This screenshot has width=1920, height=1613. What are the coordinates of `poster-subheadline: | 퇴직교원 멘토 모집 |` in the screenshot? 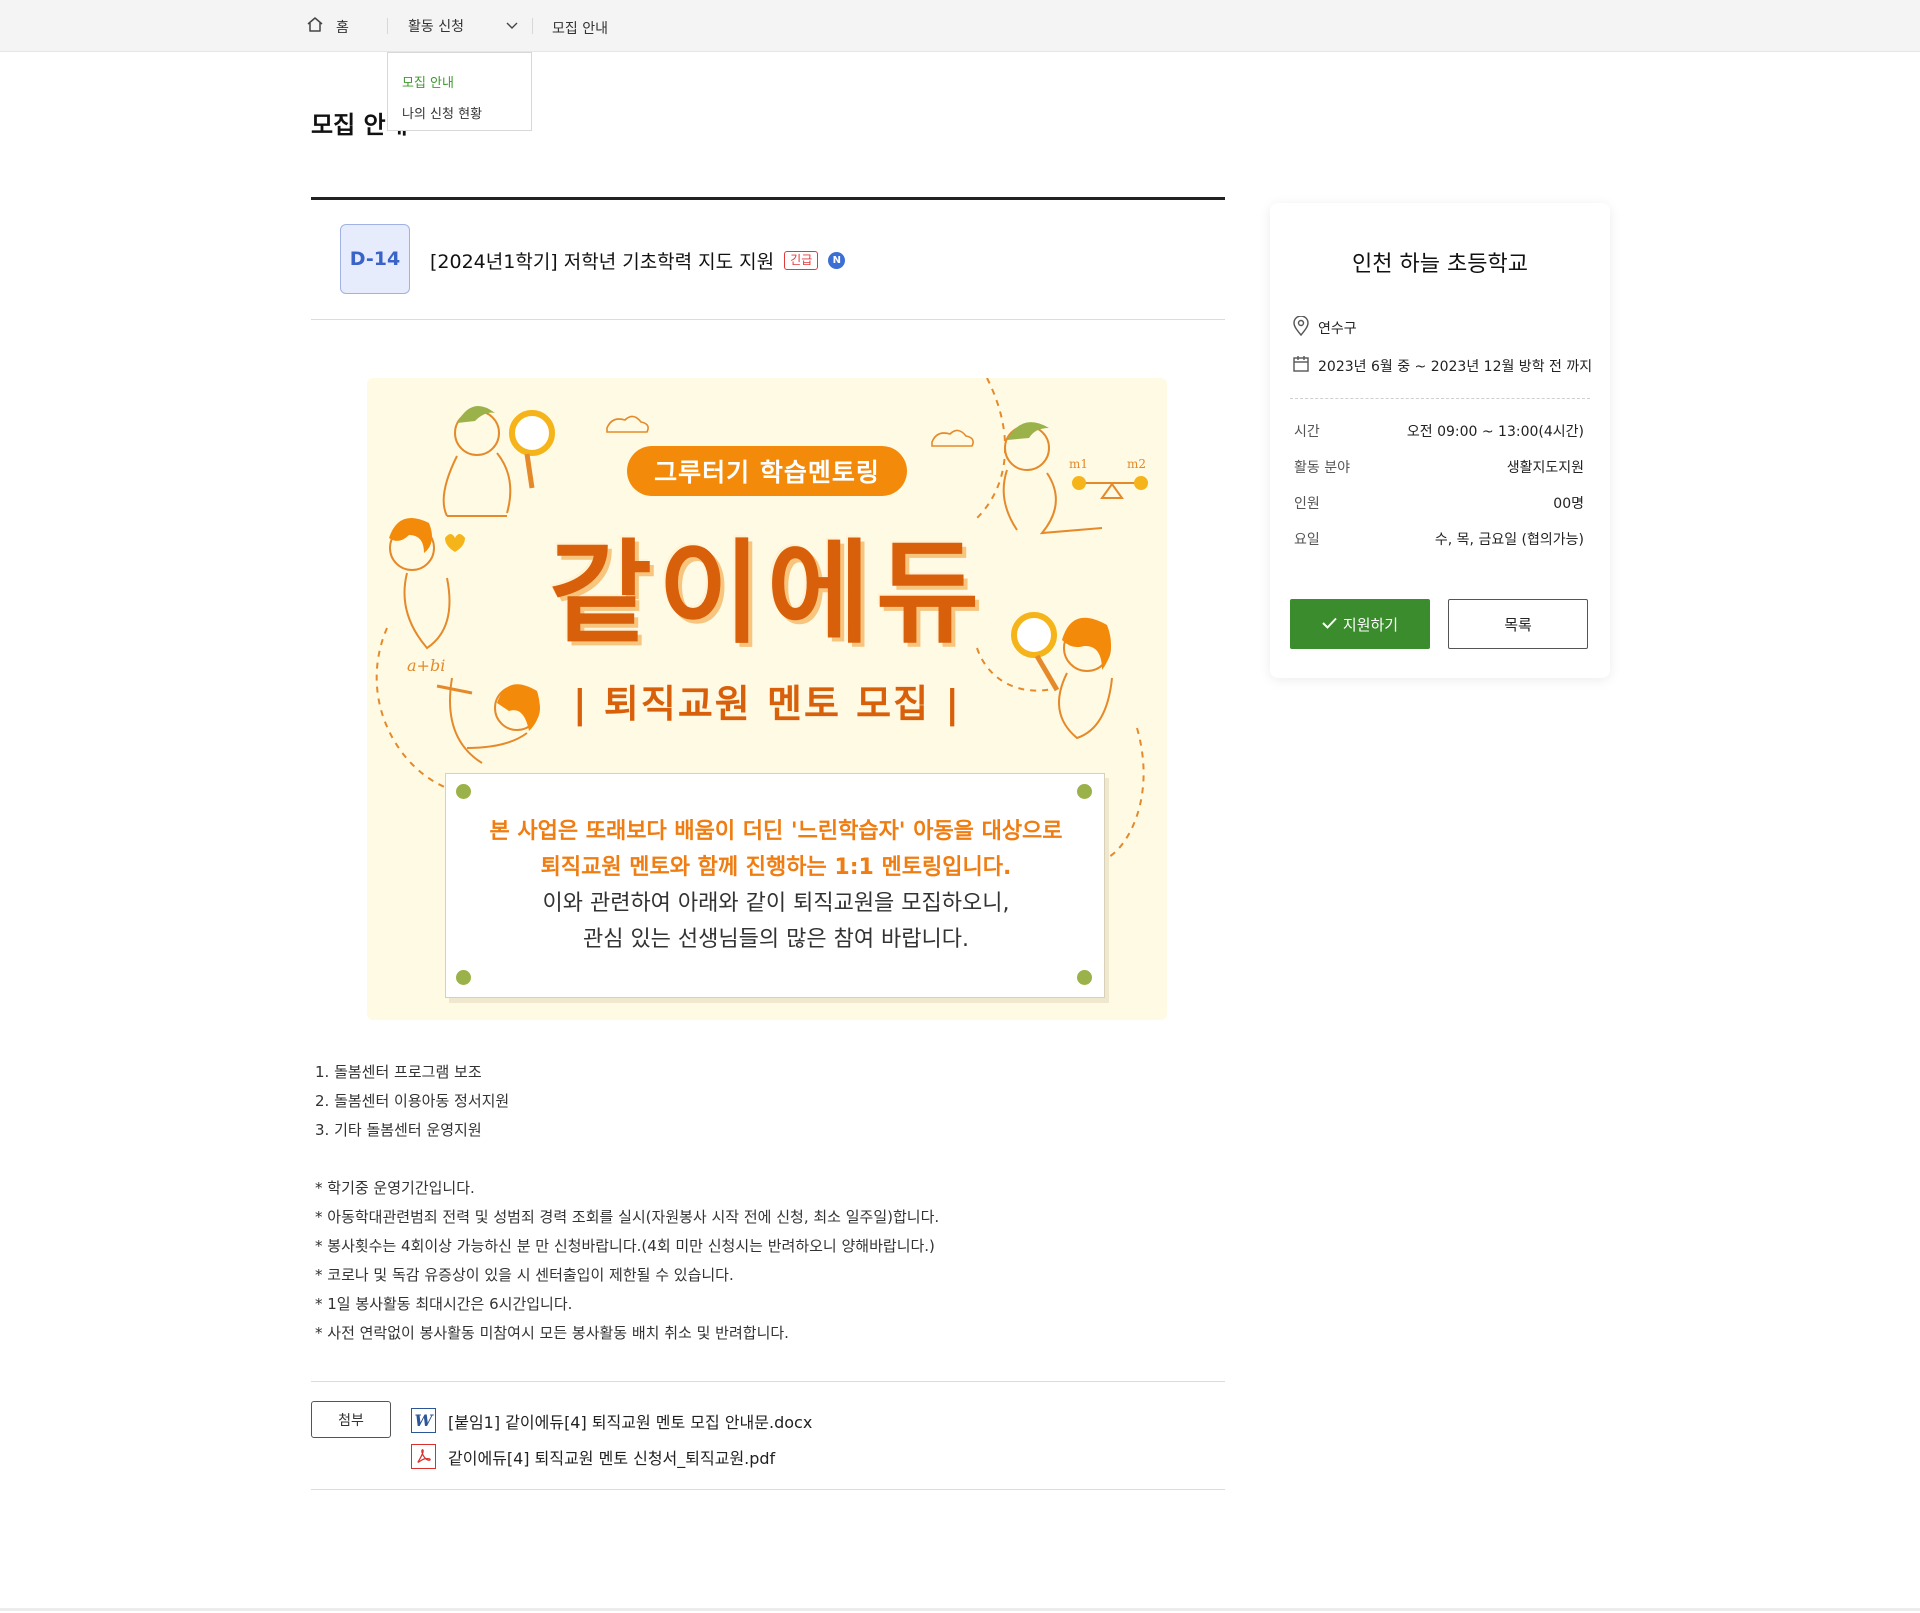 It's located at (767, 704).